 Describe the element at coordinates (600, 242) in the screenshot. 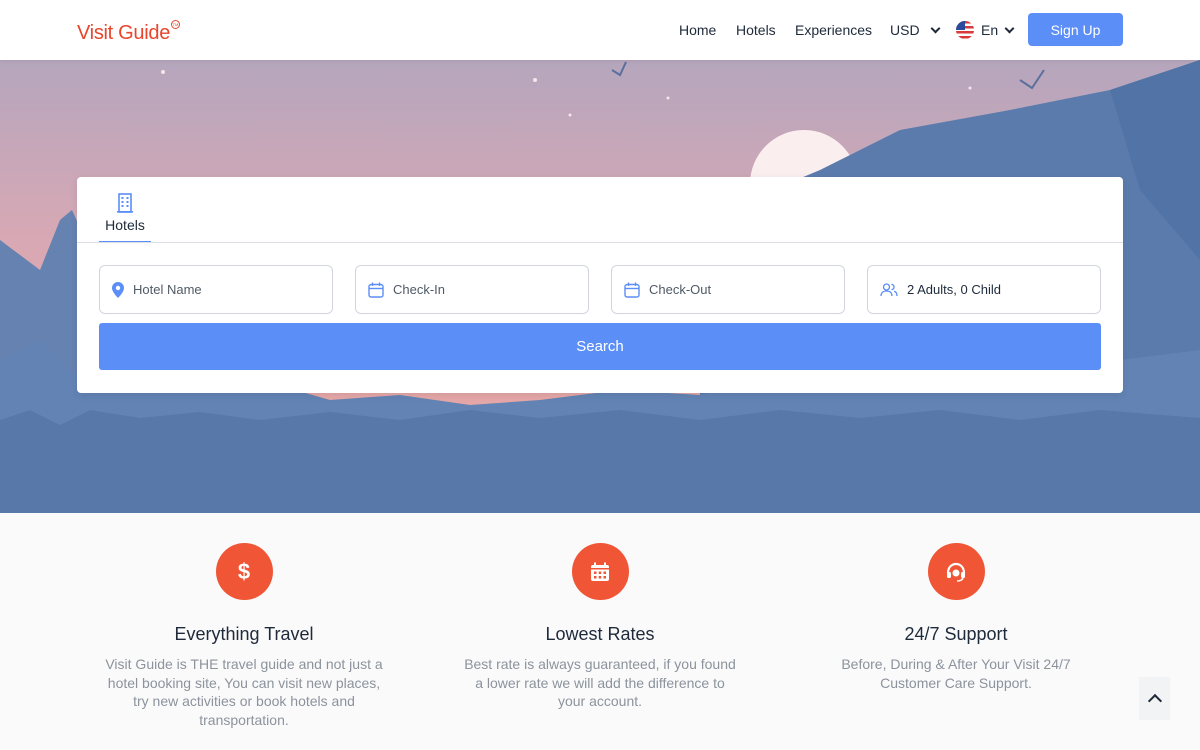

I see `tab-divider` at that location.